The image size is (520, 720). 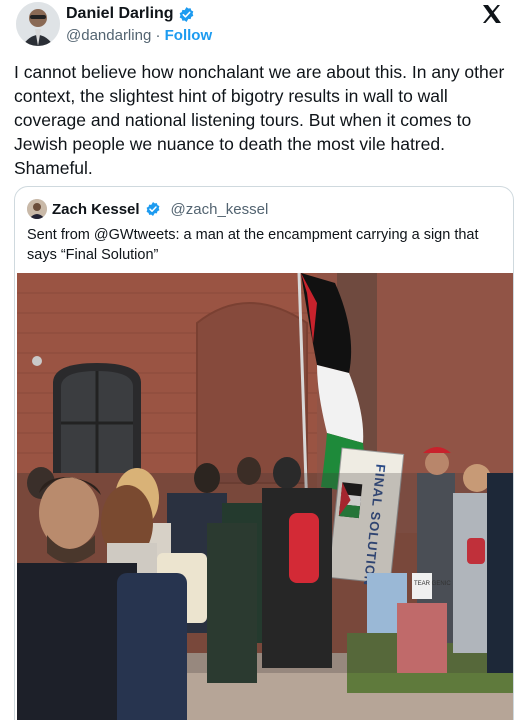 What do you see at coordinates (220, 209) in the screenshot?
I see `quote-author-handle: @zach_kessel` at bounding box center [220, 209].